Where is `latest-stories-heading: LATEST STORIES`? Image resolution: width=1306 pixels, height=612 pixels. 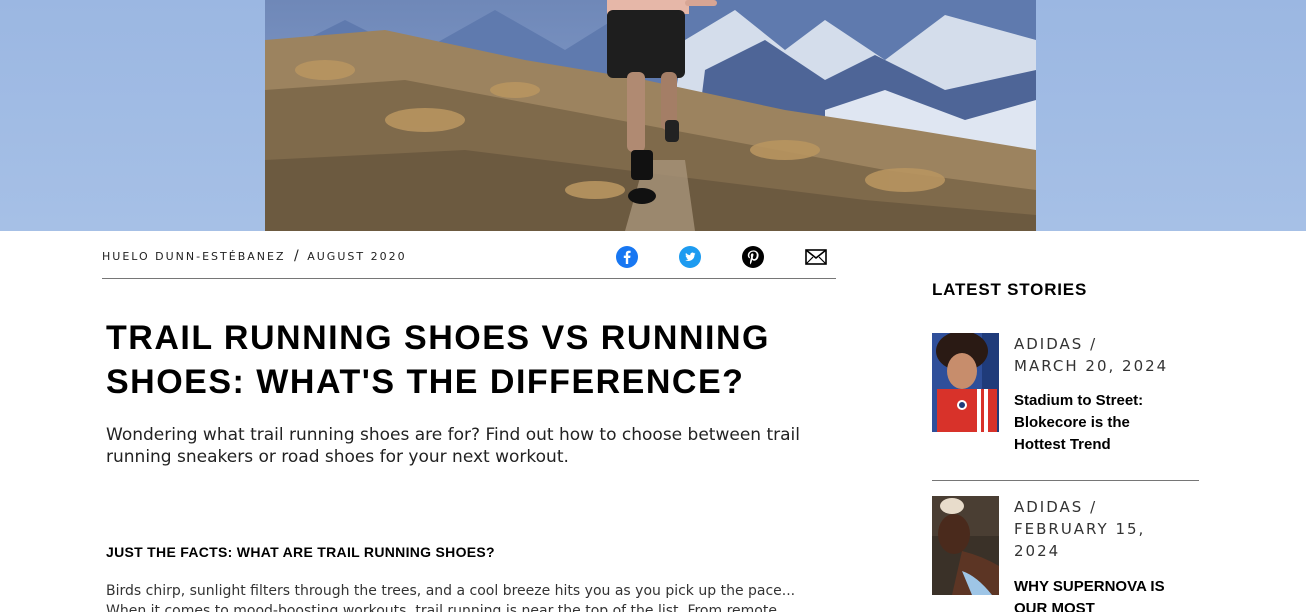
latest-stories-heading: LATEST STORIES is located at coordinates (1010, 289).